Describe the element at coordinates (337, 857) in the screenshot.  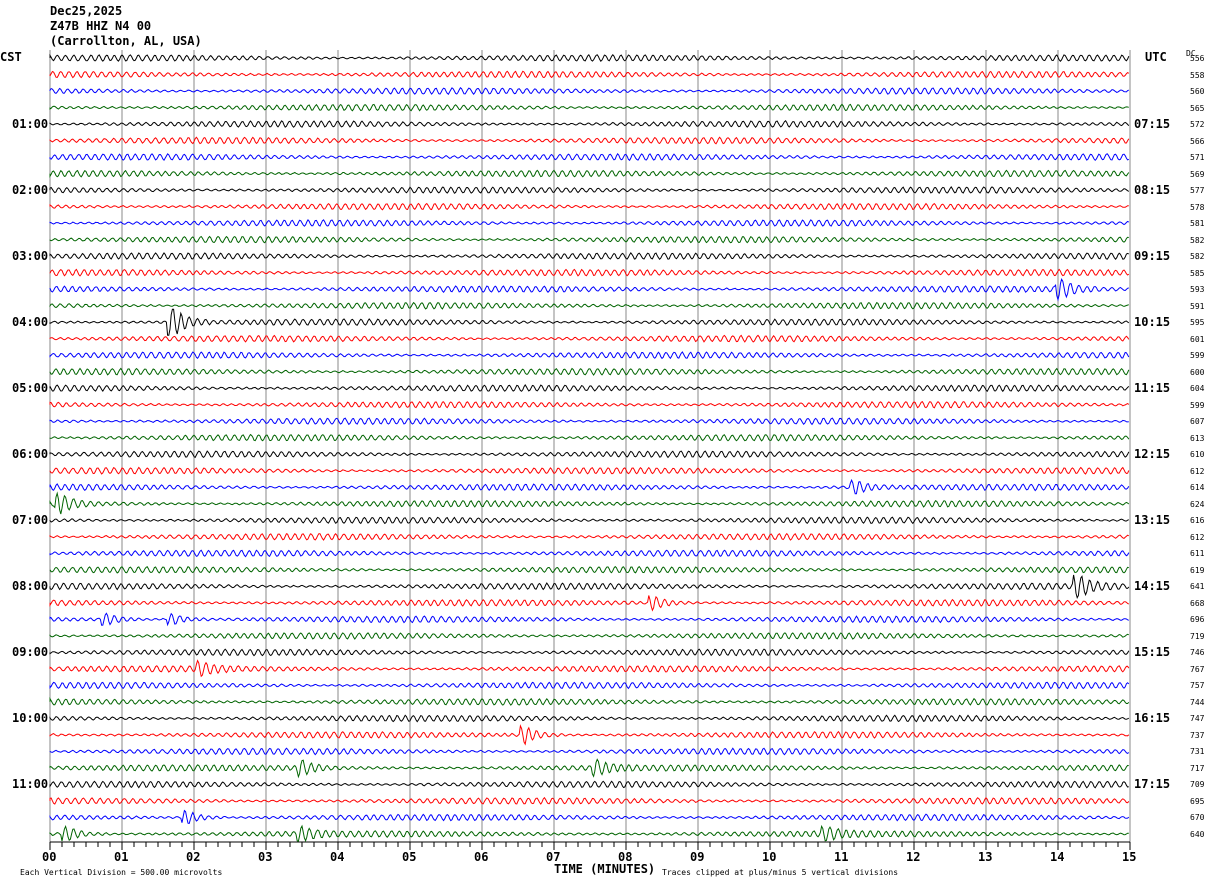
I see `x-tick-label: 04` at that location.